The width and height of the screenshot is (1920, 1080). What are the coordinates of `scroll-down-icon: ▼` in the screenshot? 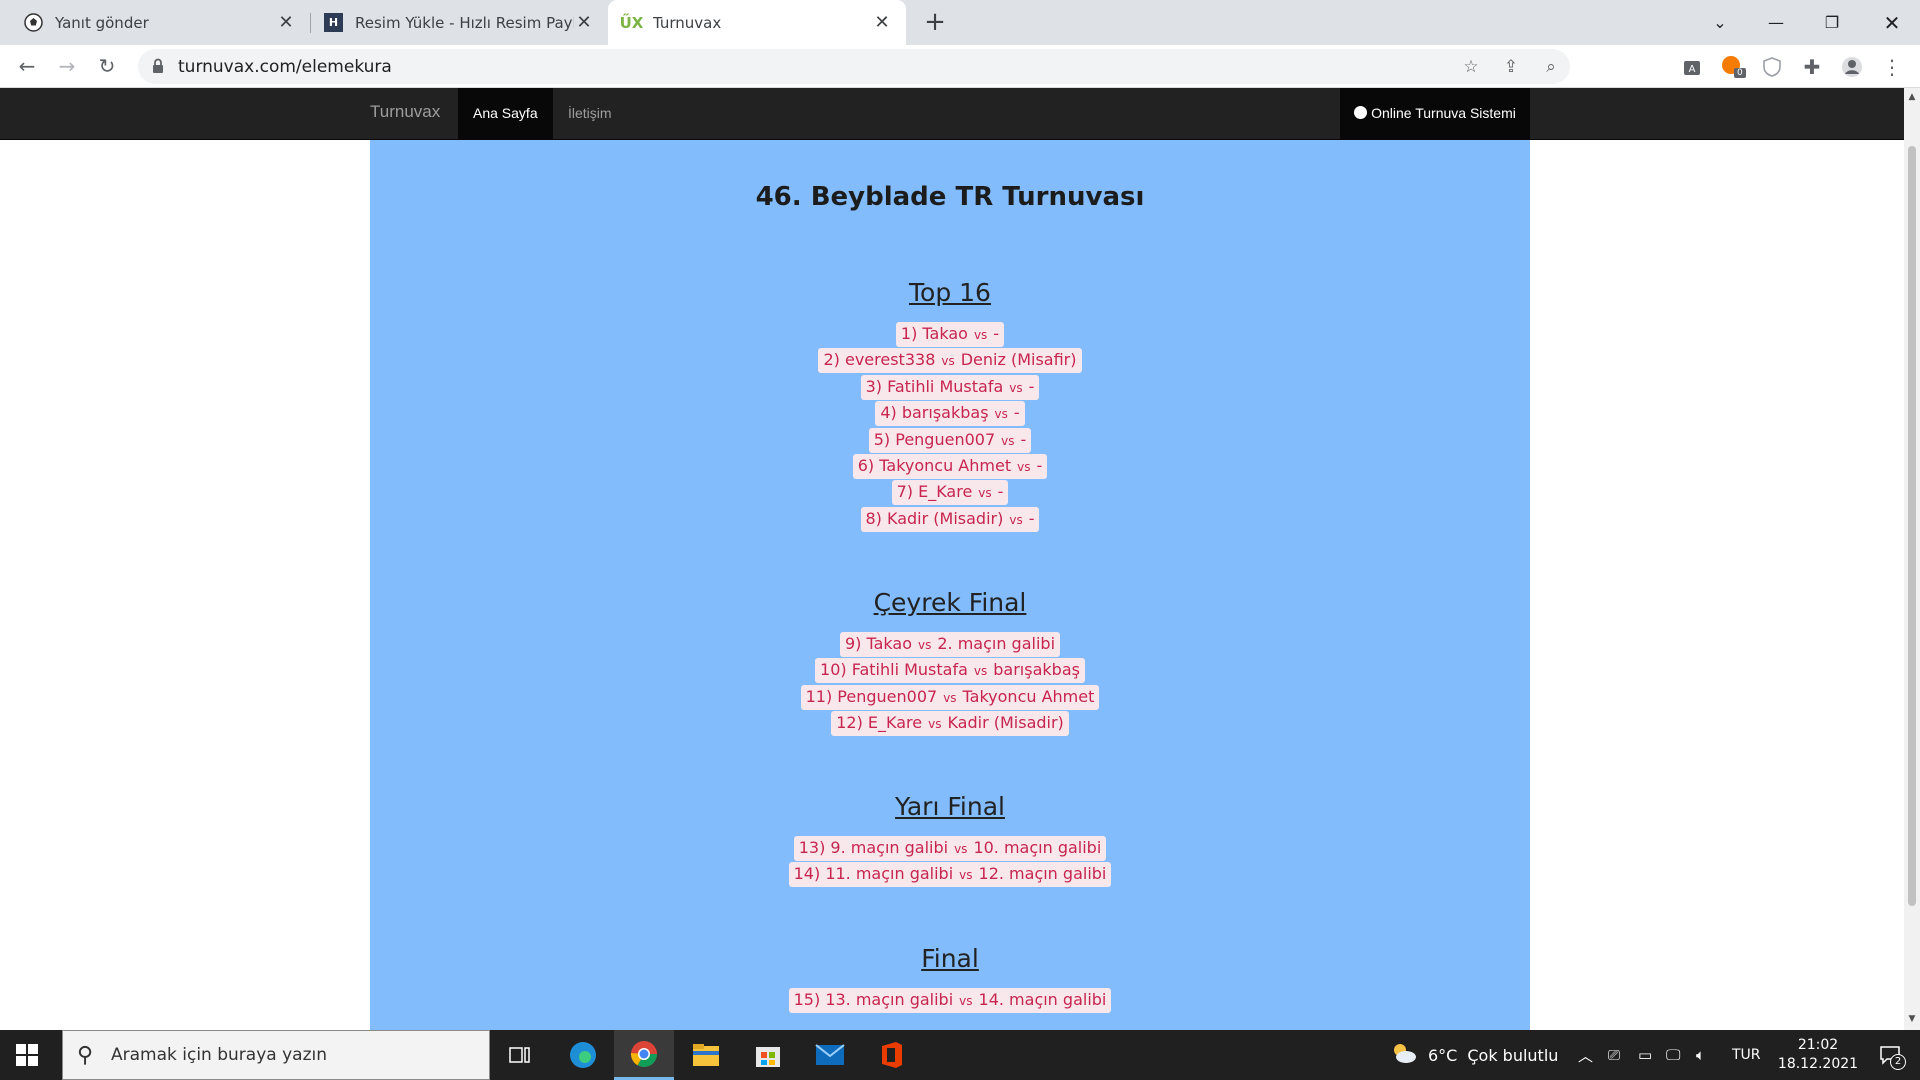 It's located at (1912, 1019).